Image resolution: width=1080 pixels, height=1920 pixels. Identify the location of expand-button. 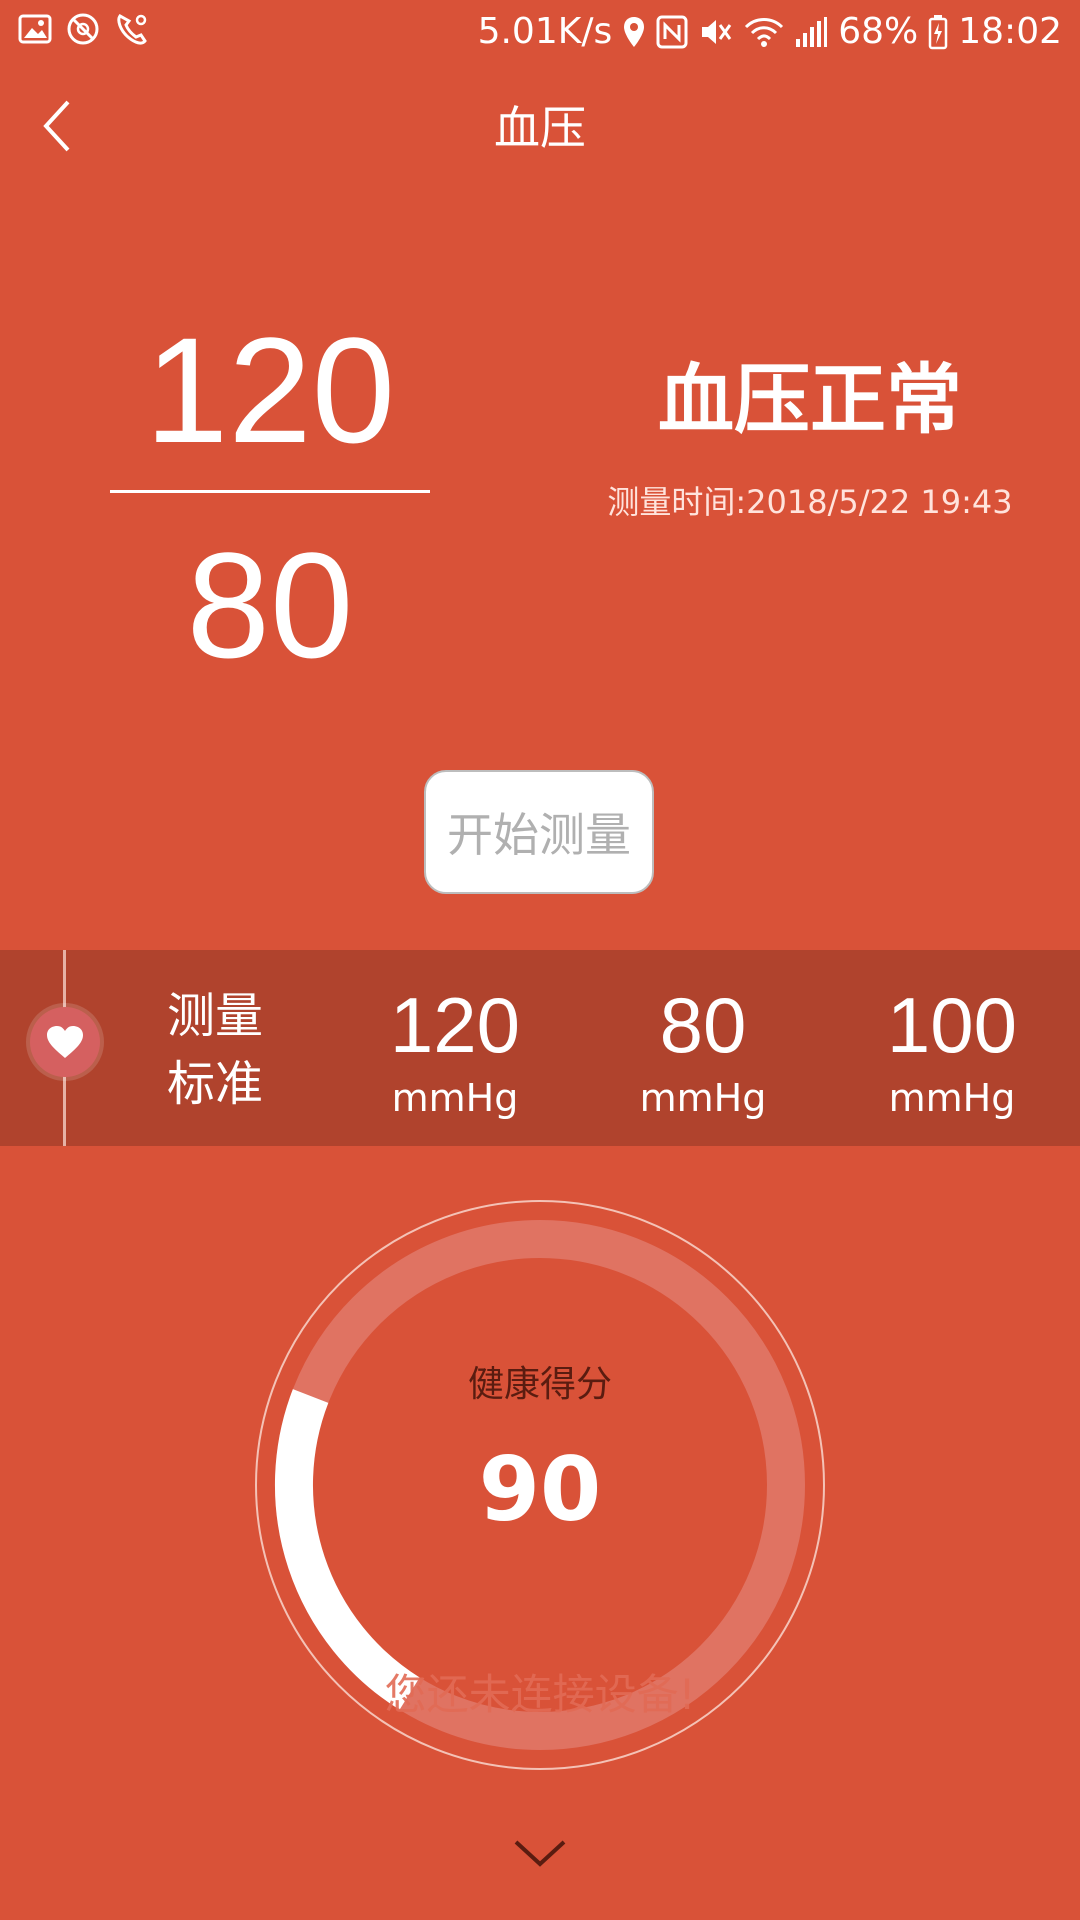
(540, 1852).